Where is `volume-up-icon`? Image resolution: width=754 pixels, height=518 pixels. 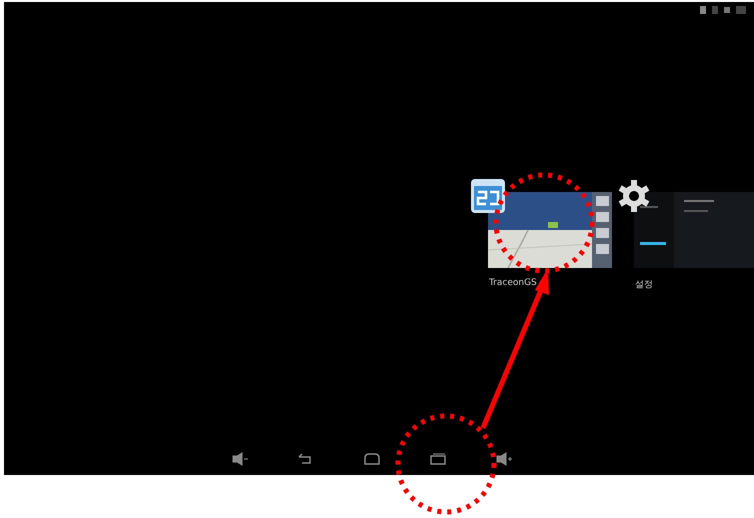
volume-up-icon is located at coordinates (504, 459).